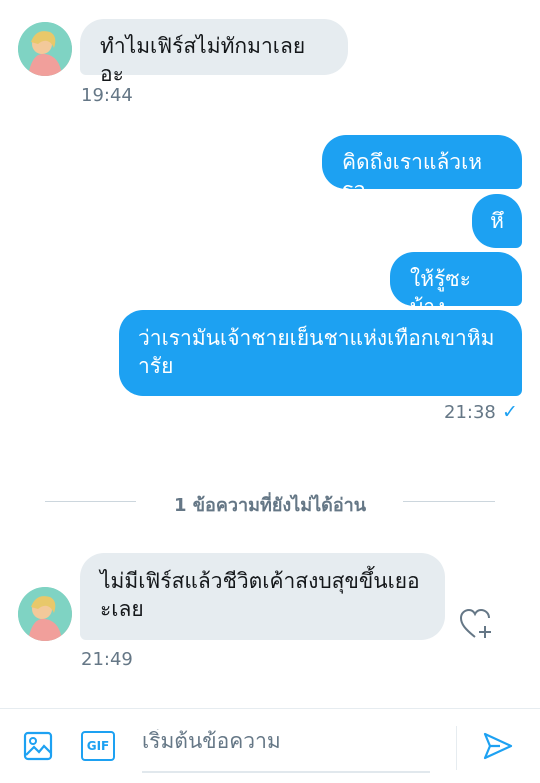 The image size is (540, 783). I want to click on message-text: หึ, so click(497, 221).